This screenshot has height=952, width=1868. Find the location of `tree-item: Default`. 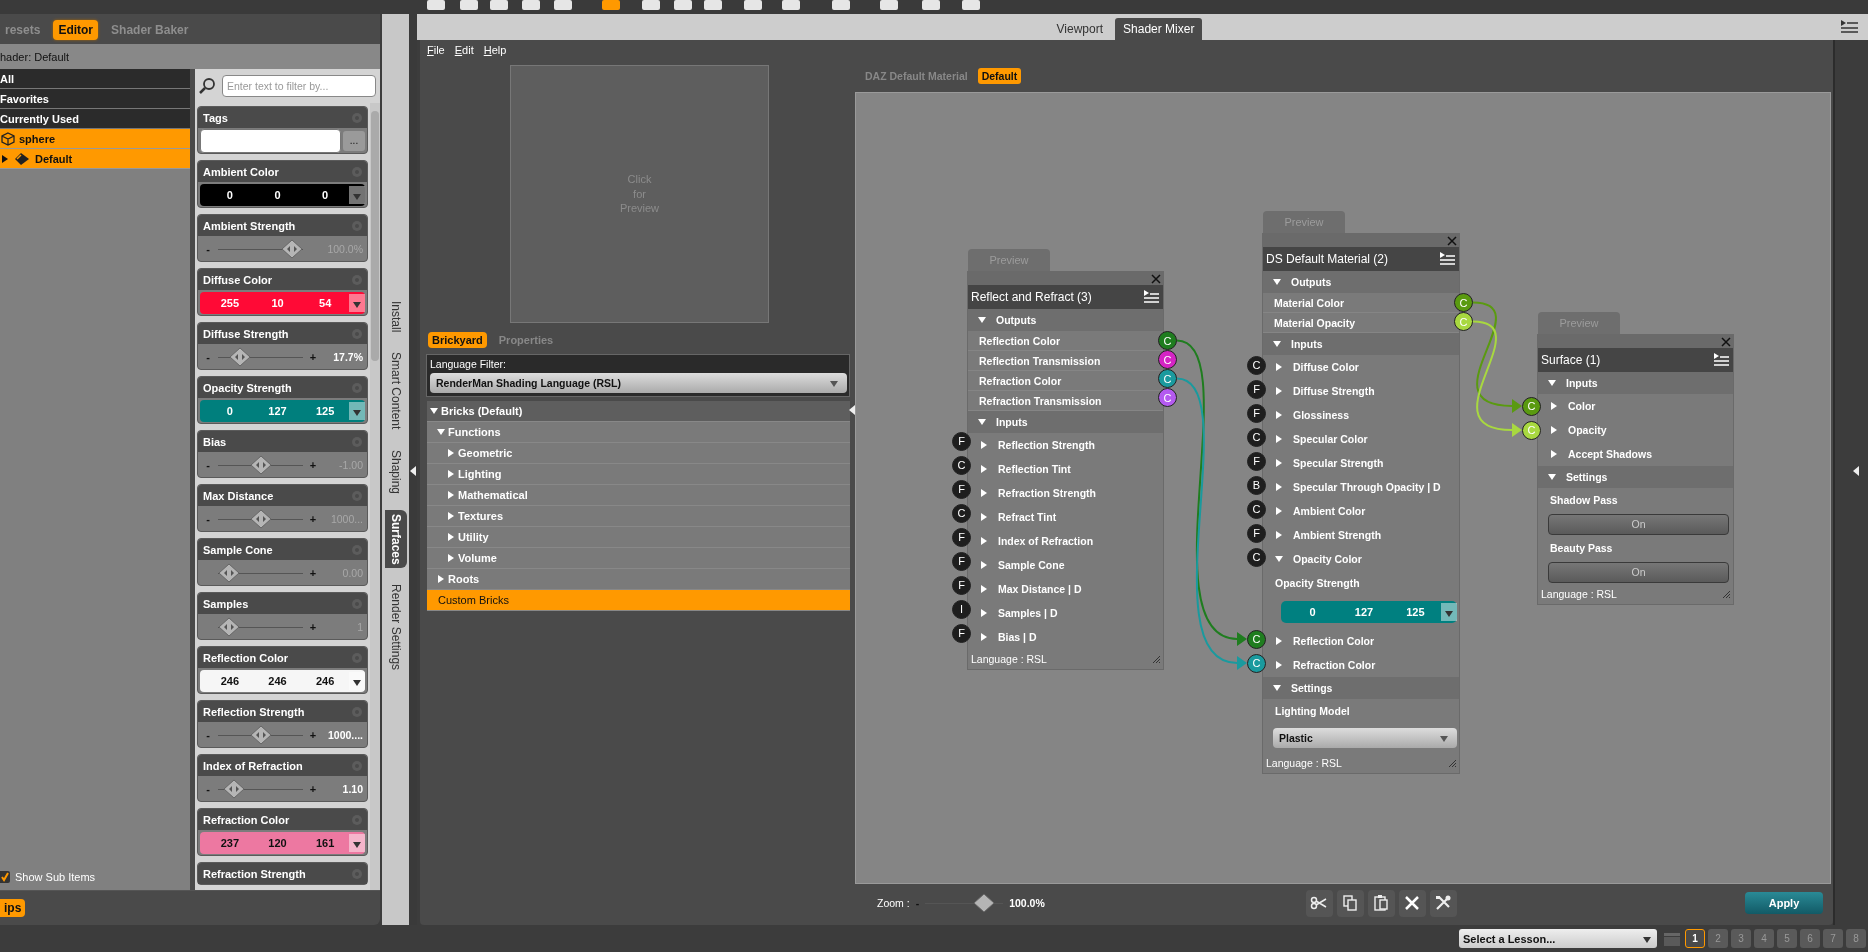

tree-item: Default is located at coordinates (95, 159).